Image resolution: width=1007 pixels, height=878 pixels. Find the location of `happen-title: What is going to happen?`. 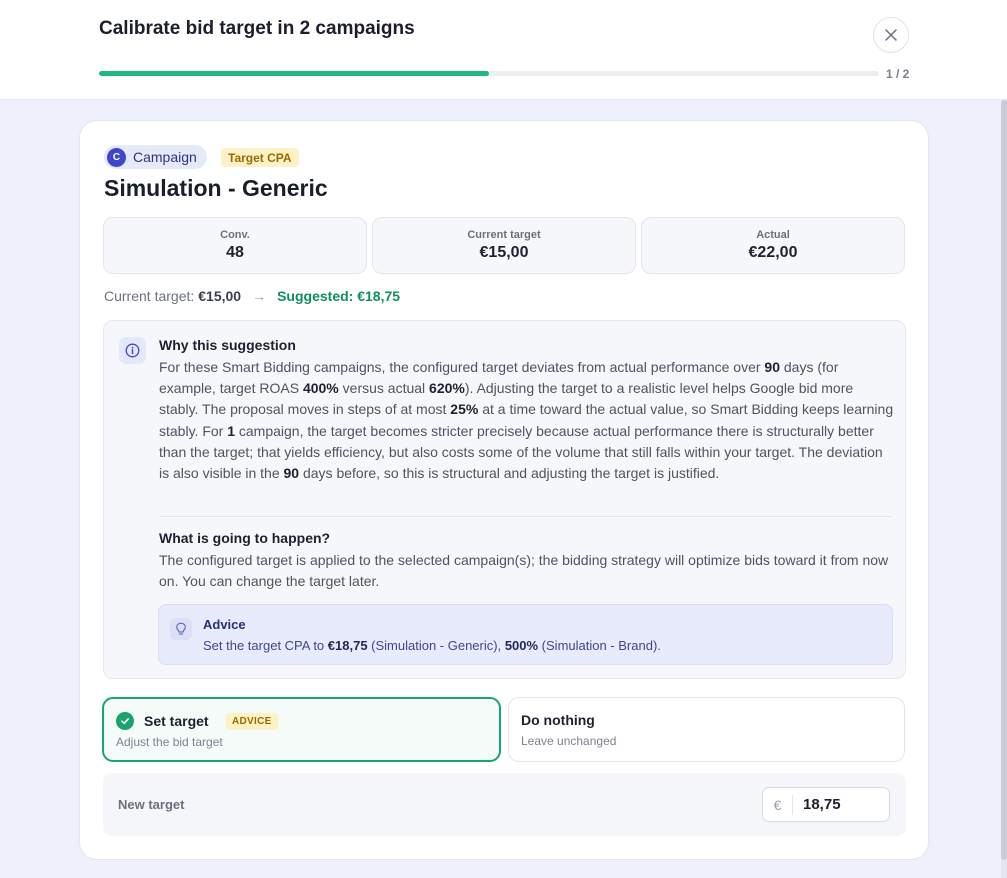

happen-title: What is going to happen? is located at coordinates (245, 538).